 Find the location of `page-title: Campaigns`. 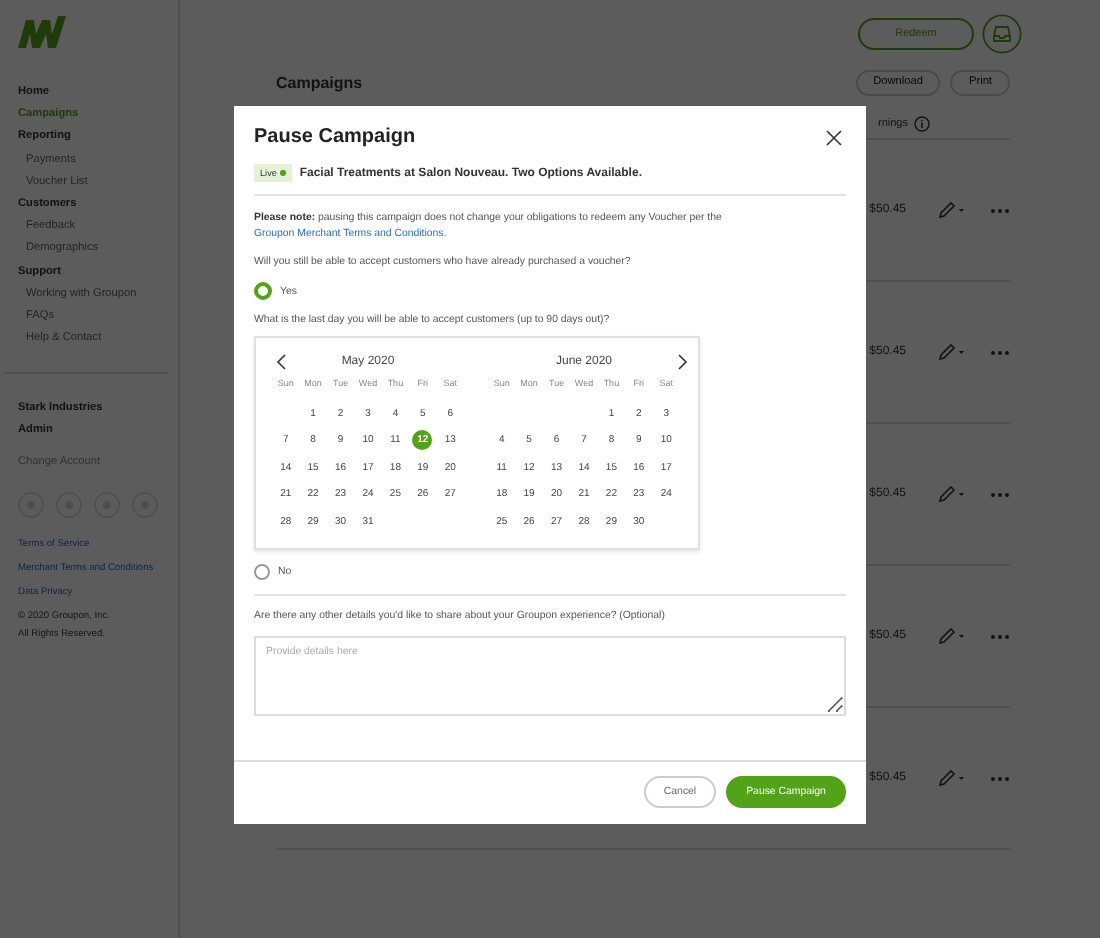

page-title: Campaigns is located at coordinates (319, 82).